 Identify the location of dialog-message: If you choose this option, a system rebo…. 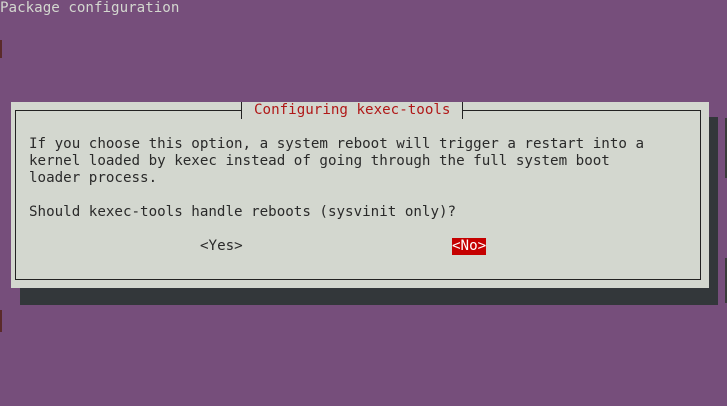
(336, 161).